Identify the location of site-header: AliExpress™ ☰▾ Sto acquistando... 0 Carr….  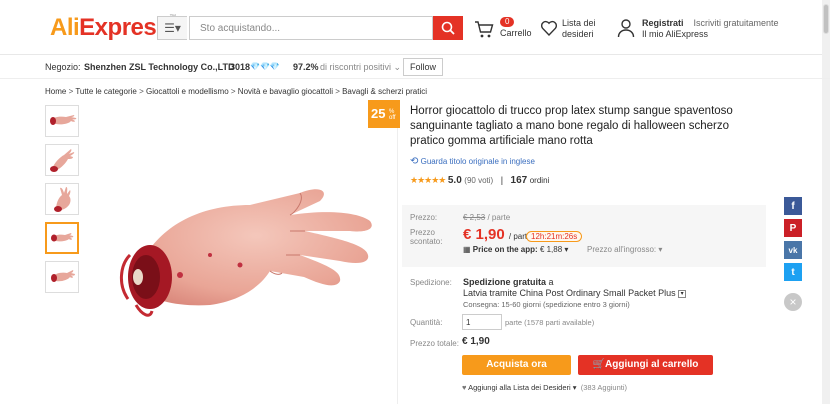
(415, 27).